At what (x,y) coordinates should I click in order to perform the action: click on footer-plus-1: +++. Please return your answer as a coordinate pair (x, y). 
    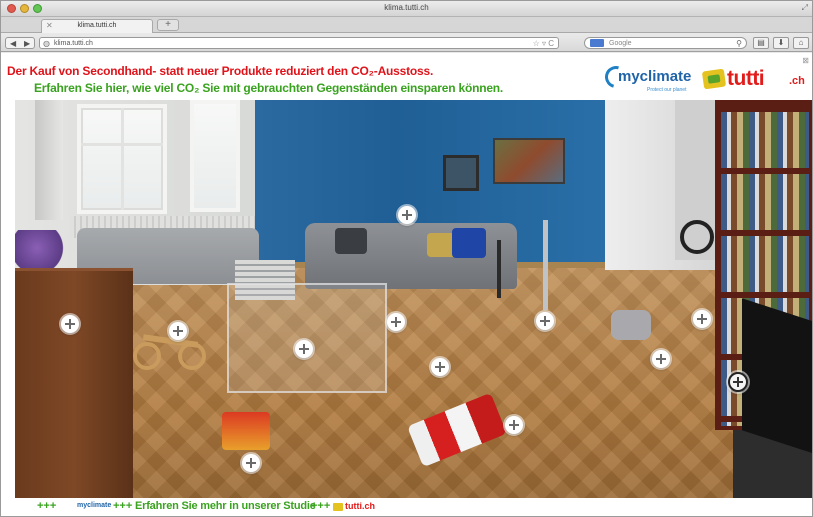
    Looking at the image, I should click on (47, 506).